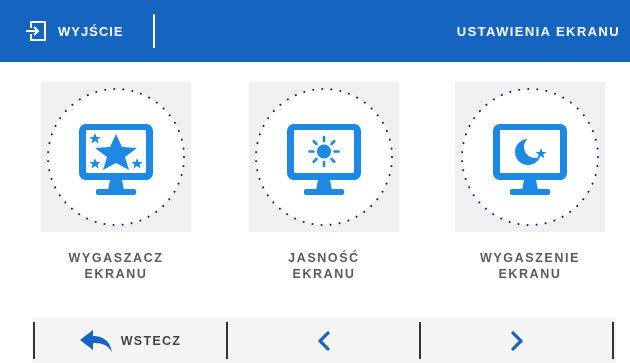 The image size is (630, 363). What do you see at coordinates (91, 31) in the screenshot?
I see `exit-label: WYJŚCIE` at bounding box center [91, 31].